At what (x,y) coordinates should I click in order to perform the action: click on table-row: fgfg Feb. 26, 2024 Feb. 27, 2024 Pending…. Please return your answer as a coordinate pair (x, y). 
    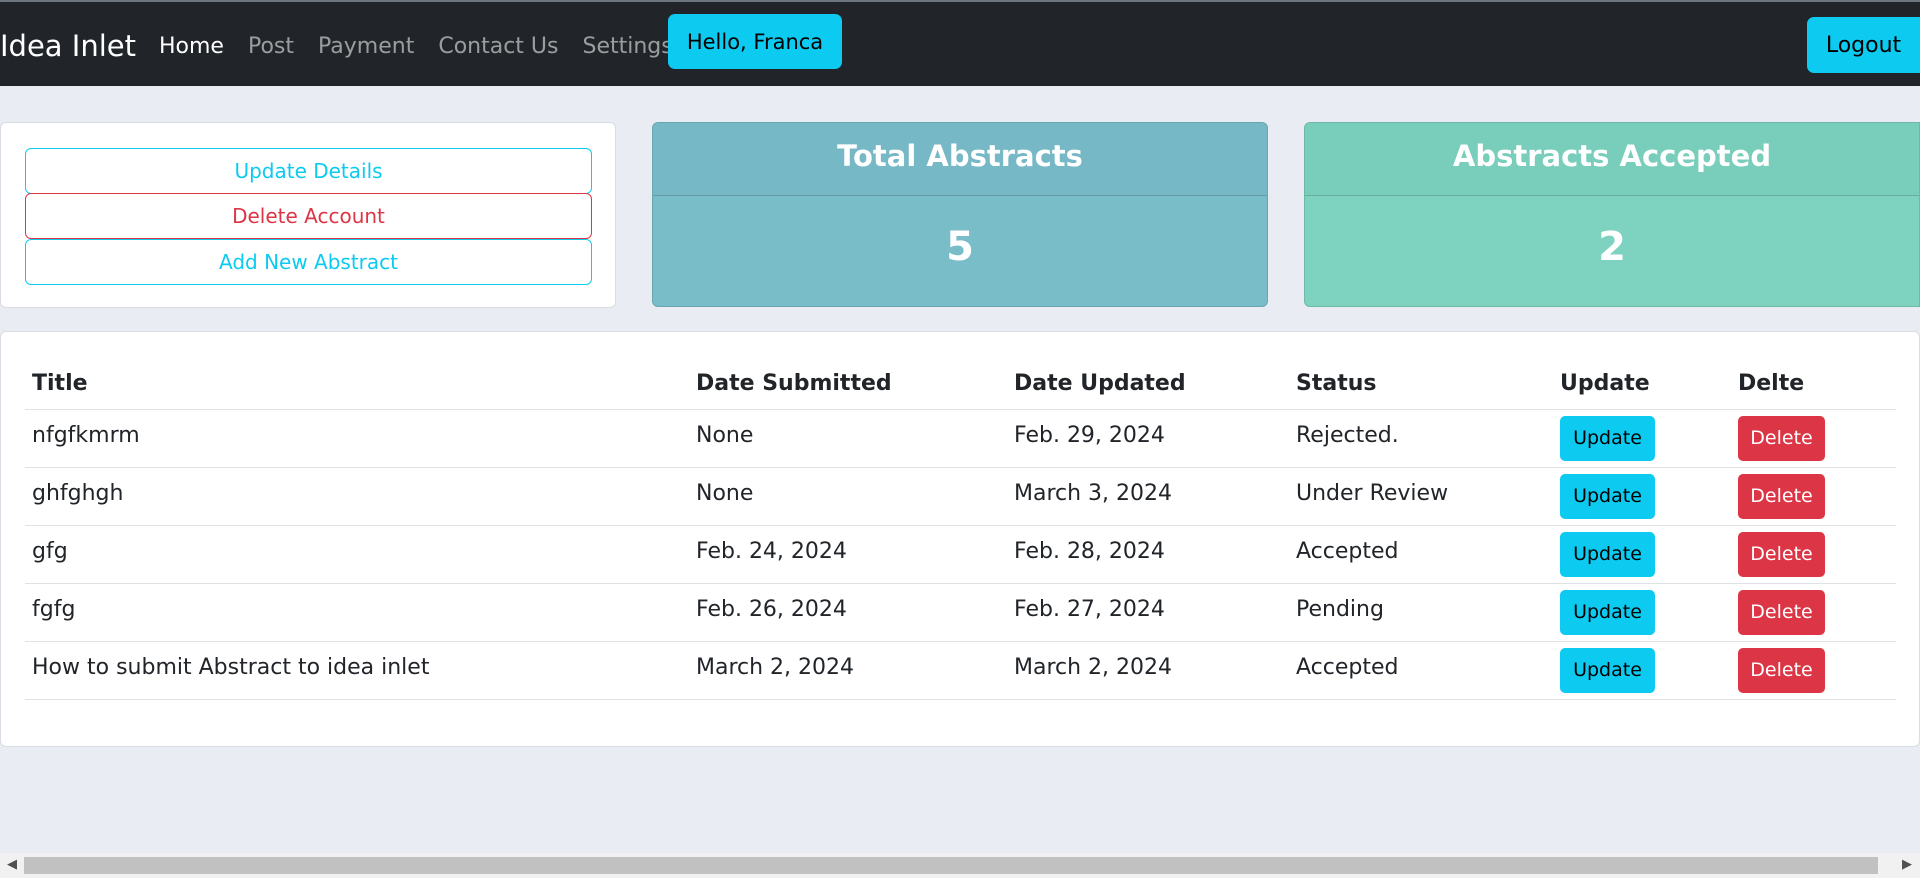
    Looking at the image, I should click on (960, 612).